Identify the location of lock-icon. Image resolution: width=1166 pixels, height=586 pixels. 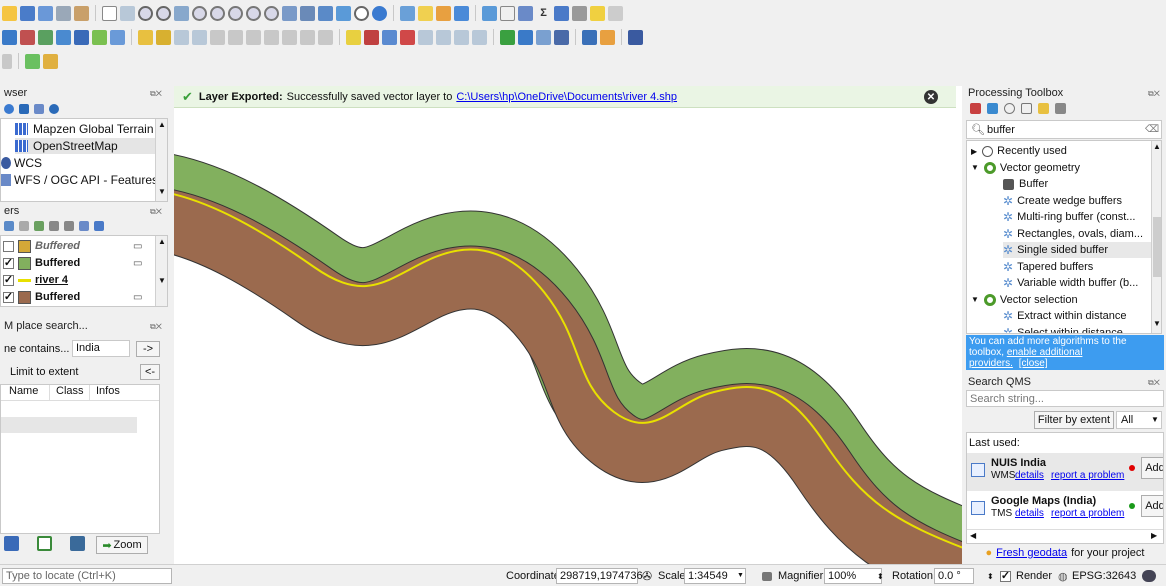
(767, 576).